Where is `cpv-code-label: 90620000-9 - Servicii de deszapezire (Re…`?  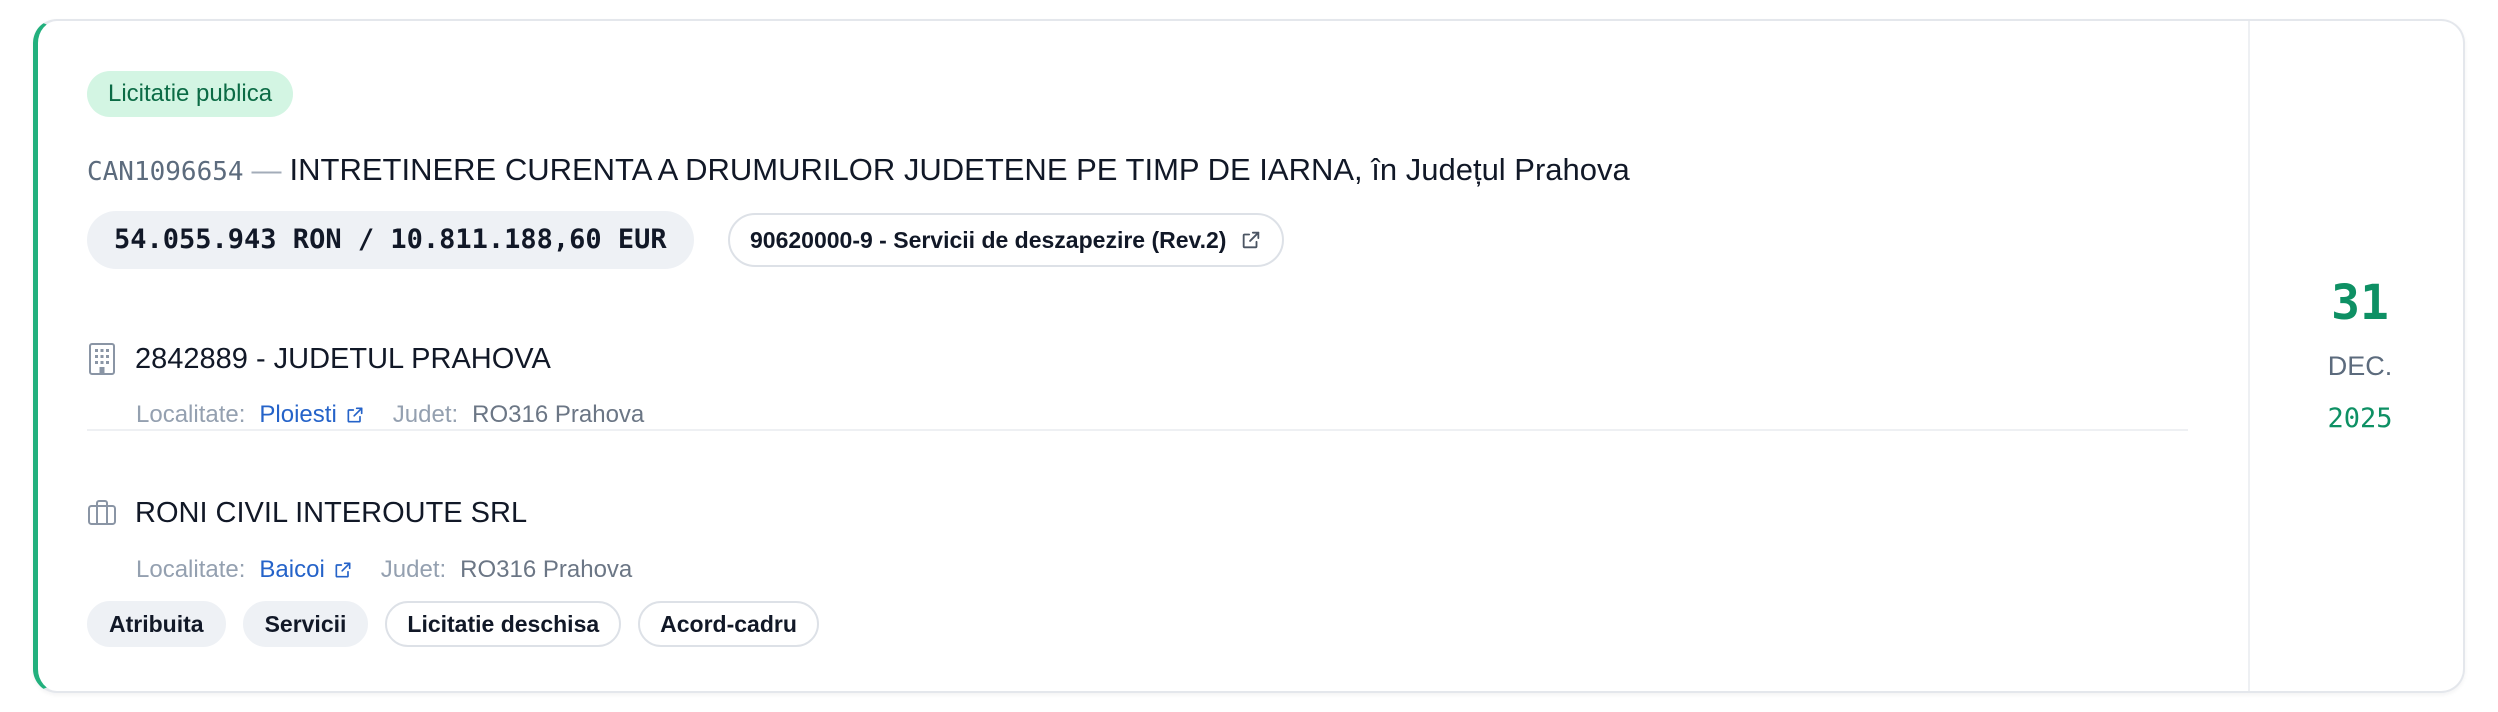 cpv-code-label: 90620000-9 - Servicii de deszapezire (Re… is located at coordinates (988, 240).